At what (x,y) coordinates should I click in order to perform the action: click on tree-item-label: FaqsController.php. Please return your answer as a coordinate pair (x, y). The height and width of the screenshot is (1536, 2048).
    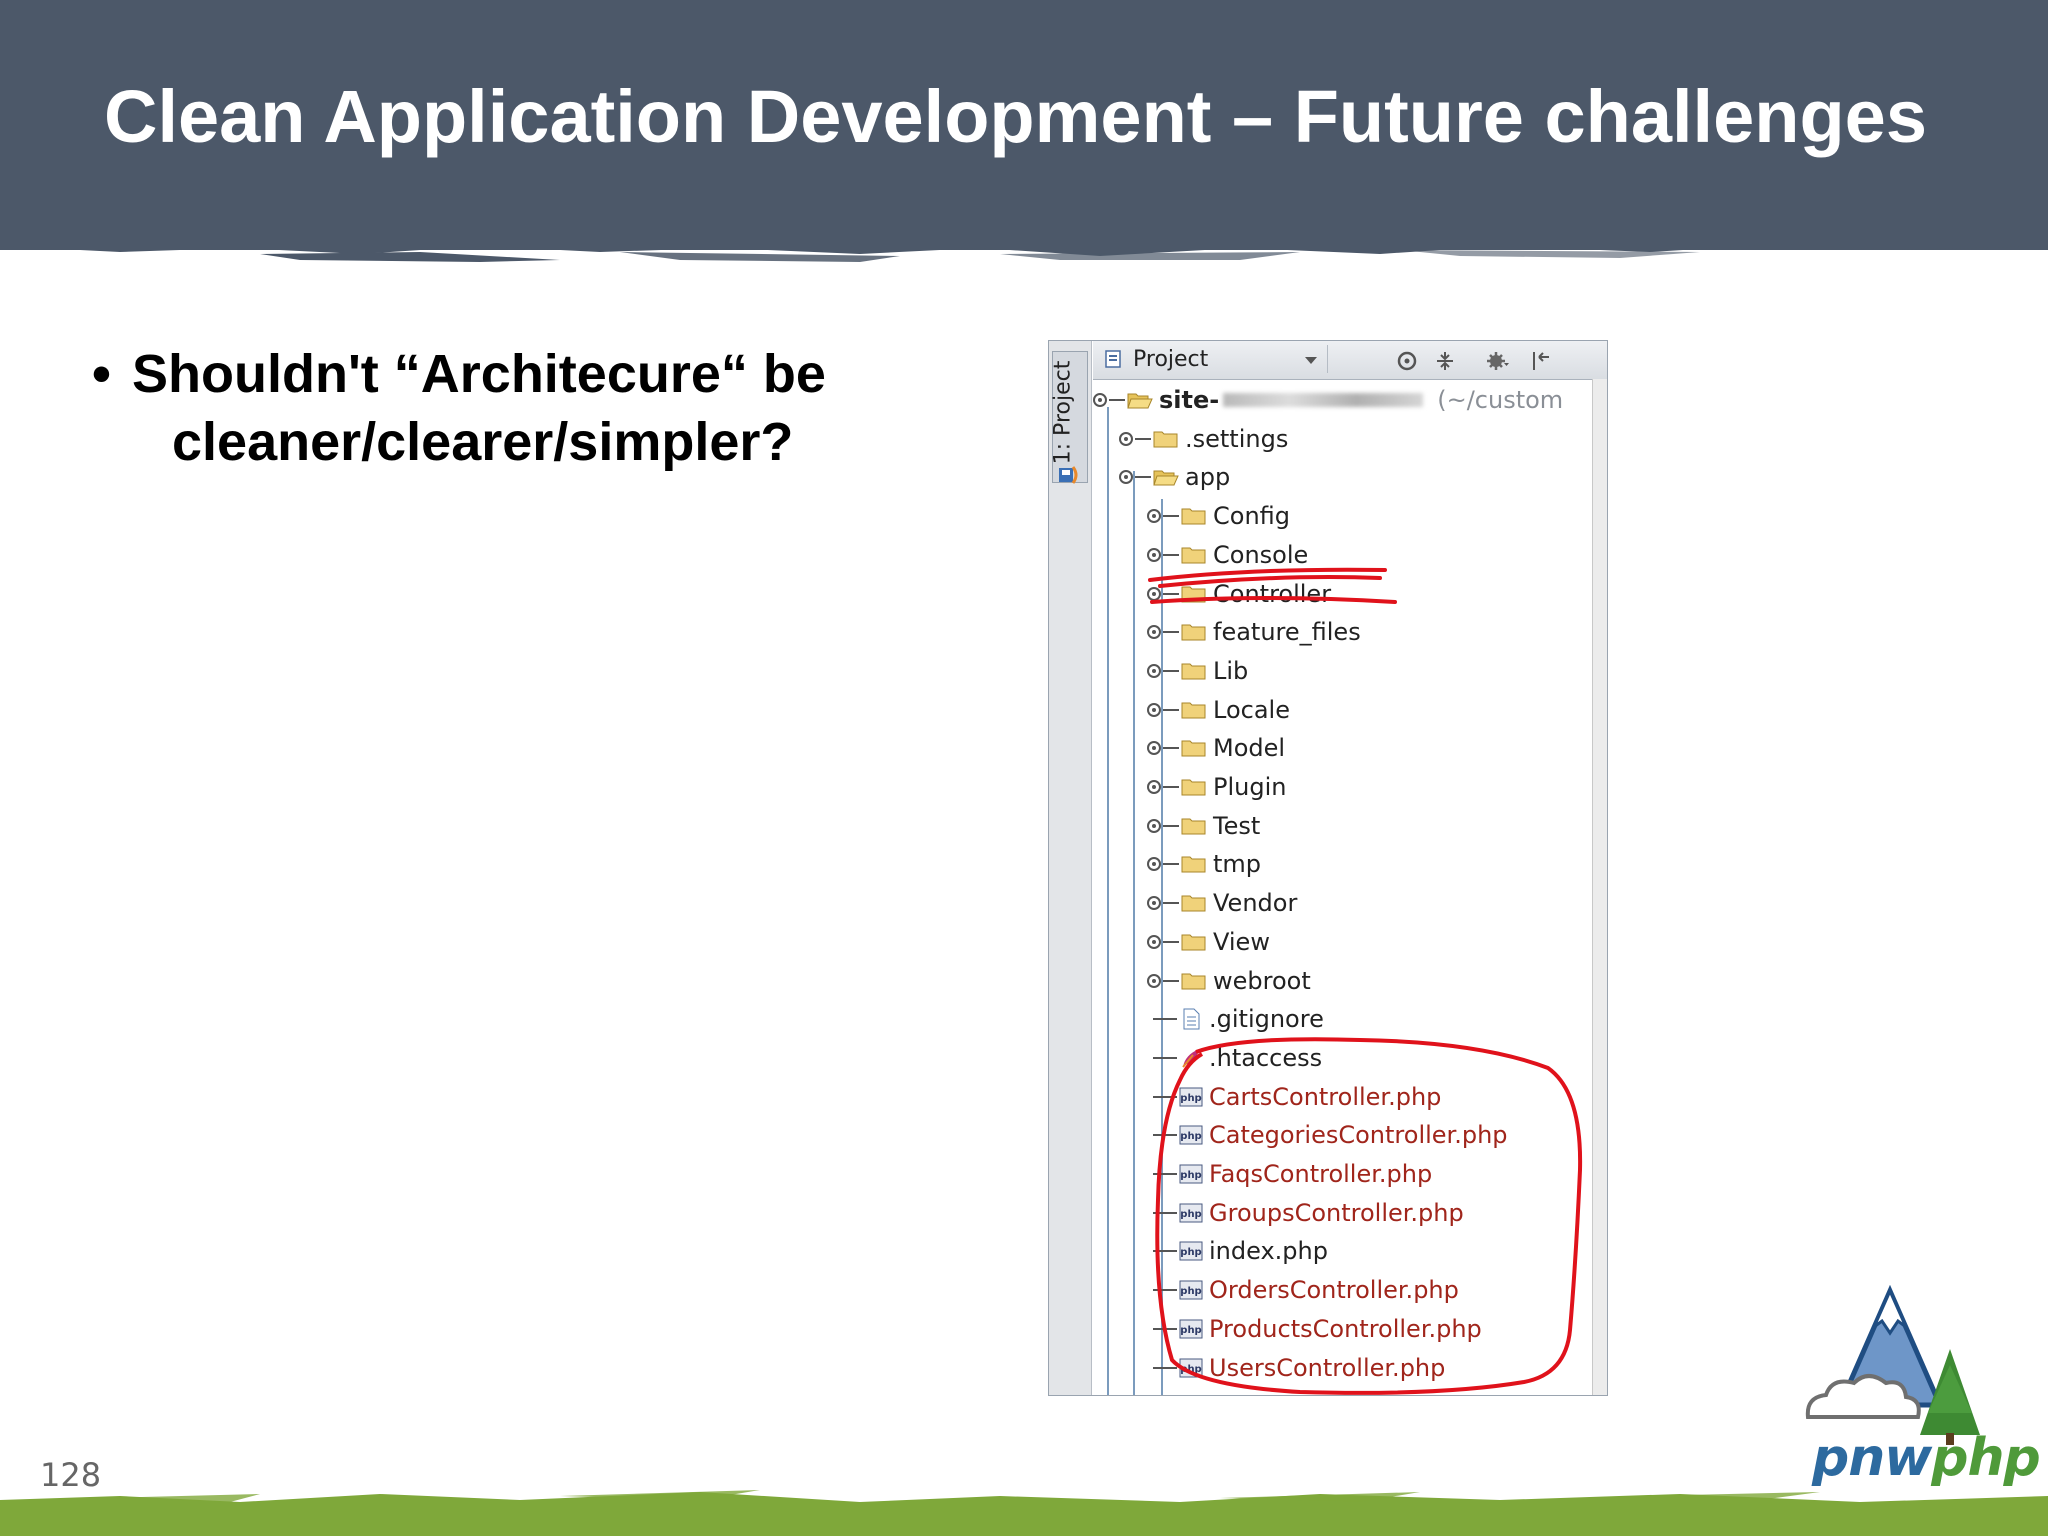
    Looking at the image, I should click on (1321, 1174).